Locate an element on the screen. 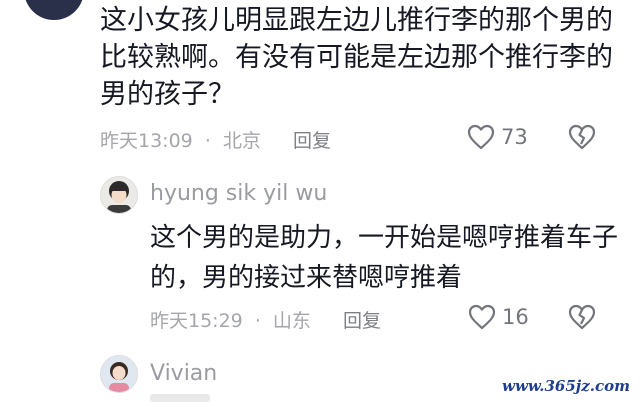 The height and width of the screenshot is (402, 640). reply-username: hyung sik yil wu is located at coordinates (238, 193).